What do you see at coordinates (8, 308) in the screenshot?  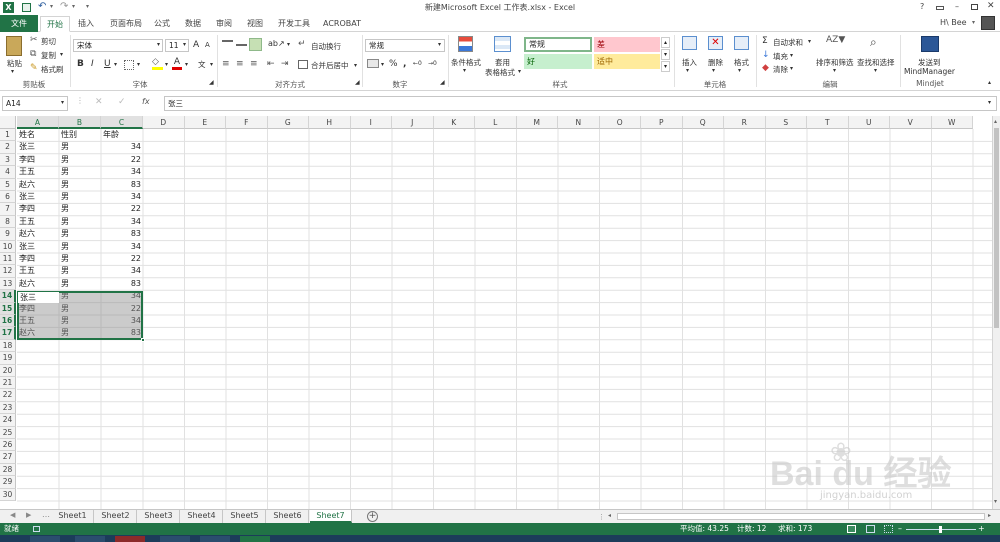 I see `row-header-15: 15` at bounding box center [8, 308].